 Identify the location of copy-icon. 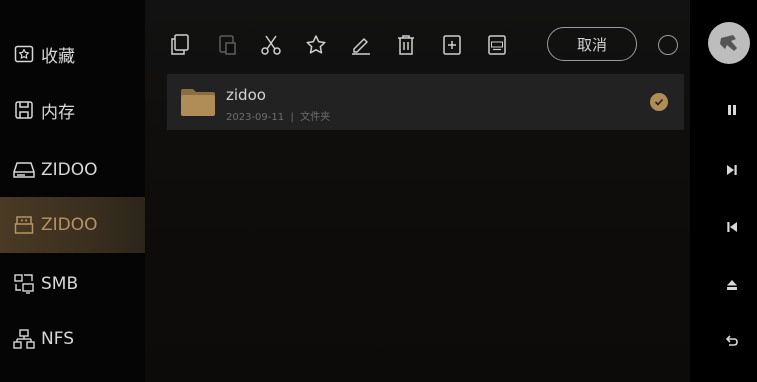
(180, 45).